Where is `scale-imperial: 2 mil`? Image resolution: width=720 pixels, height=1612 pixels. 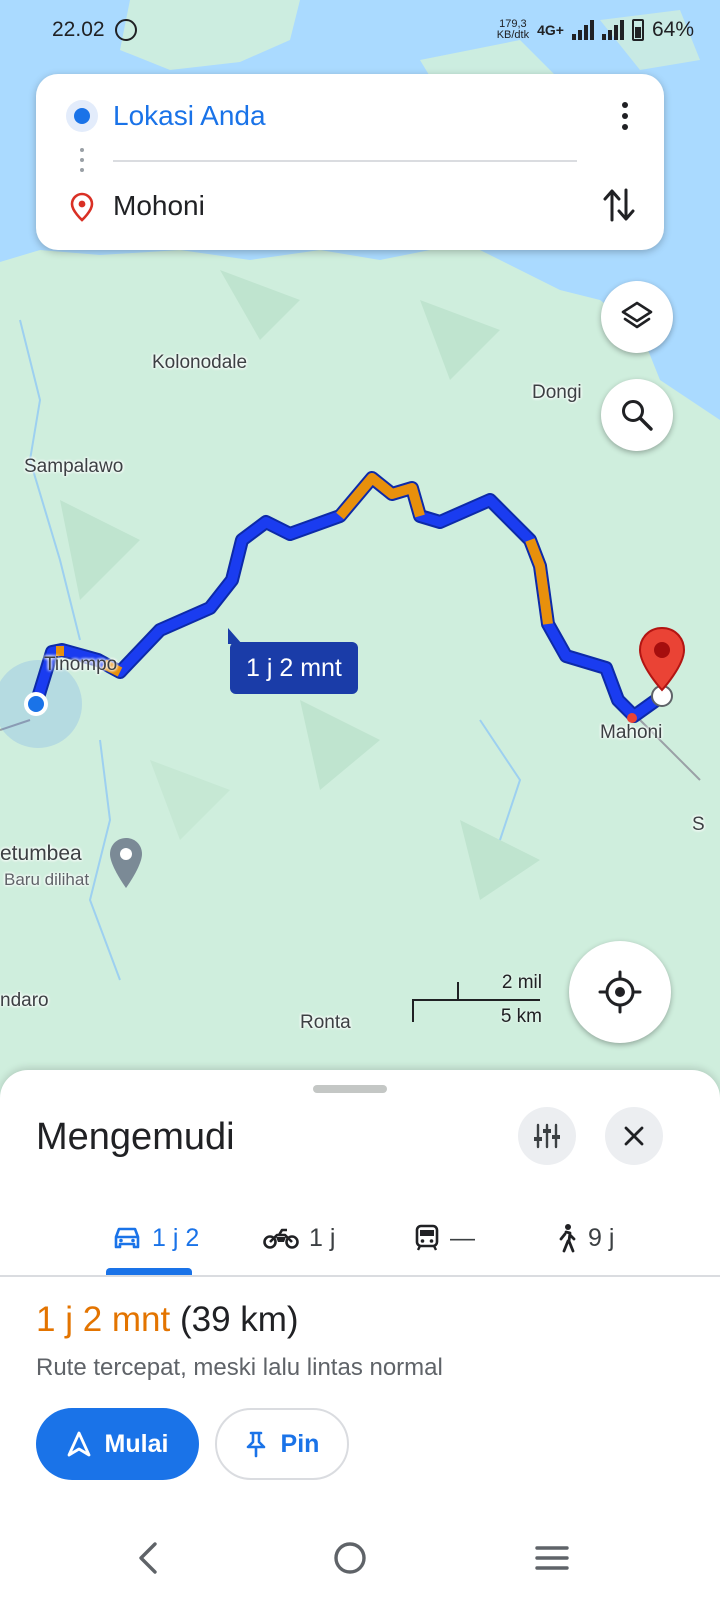
scale-imperial: 2 mil is located at coordinates (521, 982).